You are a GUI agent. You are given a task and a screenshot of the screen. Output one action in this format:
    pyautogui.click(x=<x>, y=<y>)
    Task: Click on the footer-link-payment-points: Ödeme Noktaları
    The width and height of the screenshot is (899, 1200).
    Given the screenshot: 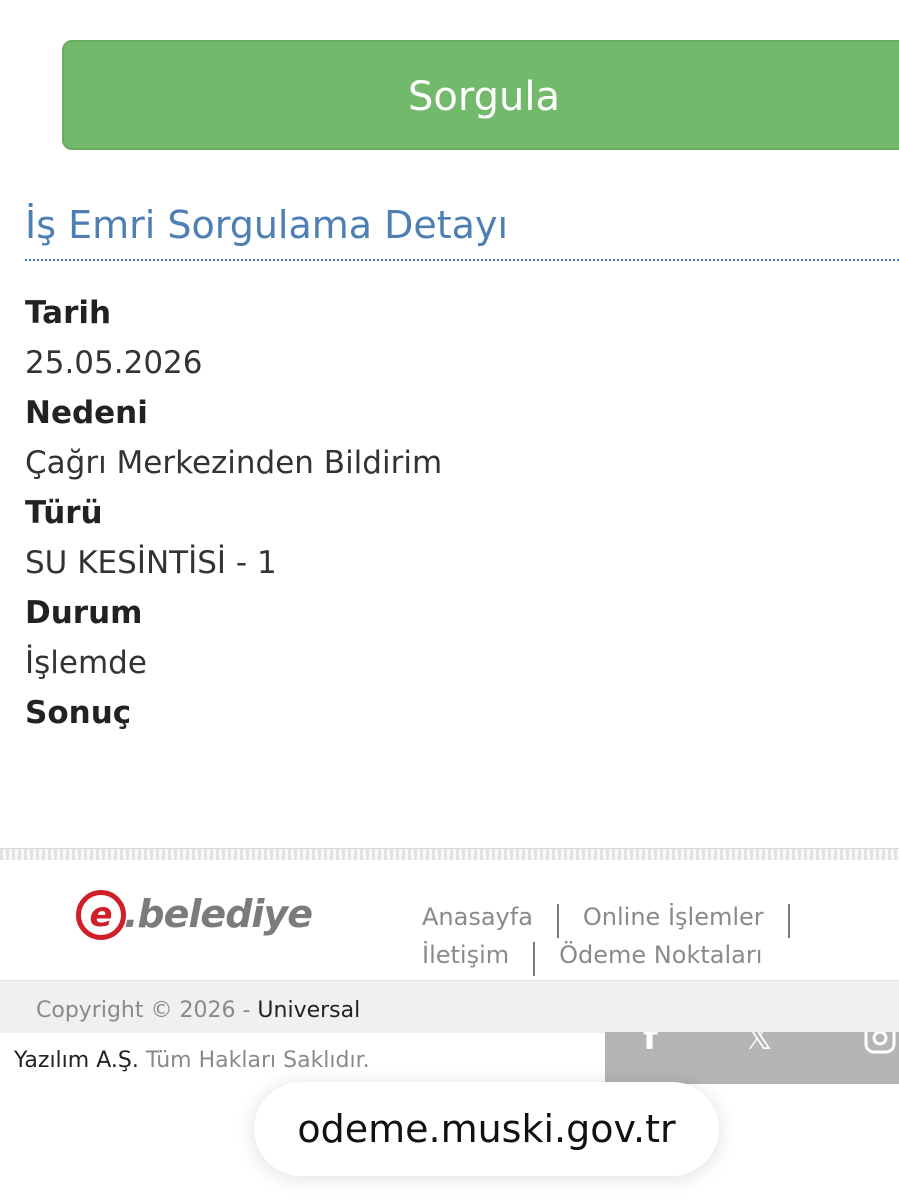 What is the action you would take?
    pyautogui.click(x=660, y=955)
    